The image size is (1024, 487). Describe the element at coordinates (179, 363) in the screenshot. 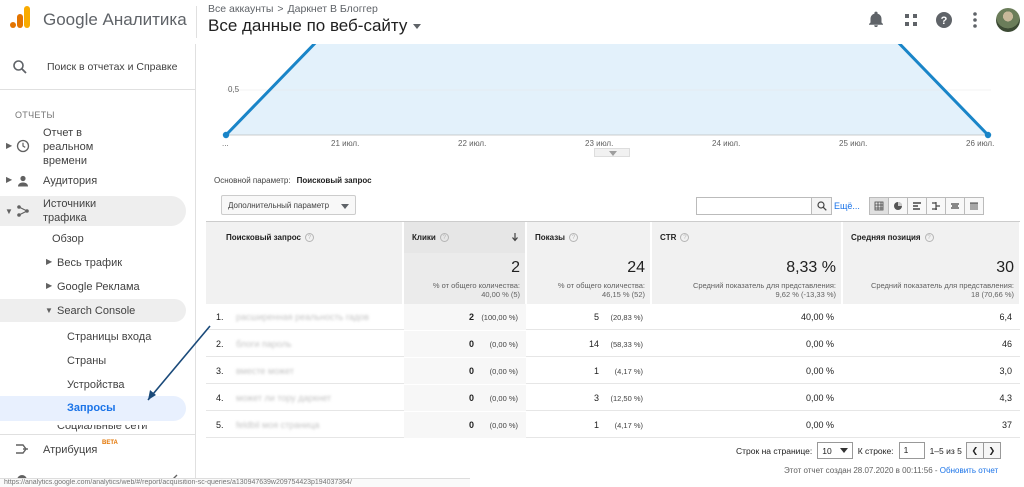

I see `annotation-arrow` at that location.